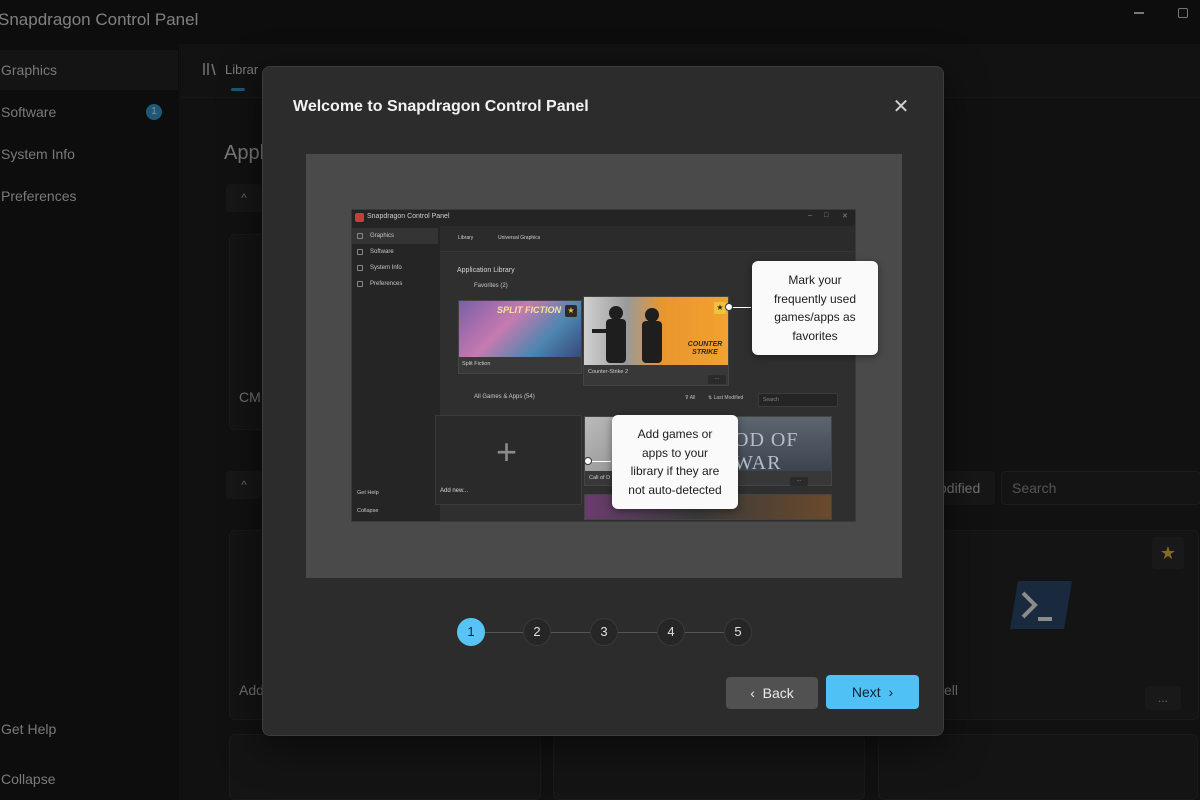 This screenshot has width=1200, height=800. Describe the element at coordinates (571, 311) in the screenshot. I see `favorite-star-icon: ★` at that location.